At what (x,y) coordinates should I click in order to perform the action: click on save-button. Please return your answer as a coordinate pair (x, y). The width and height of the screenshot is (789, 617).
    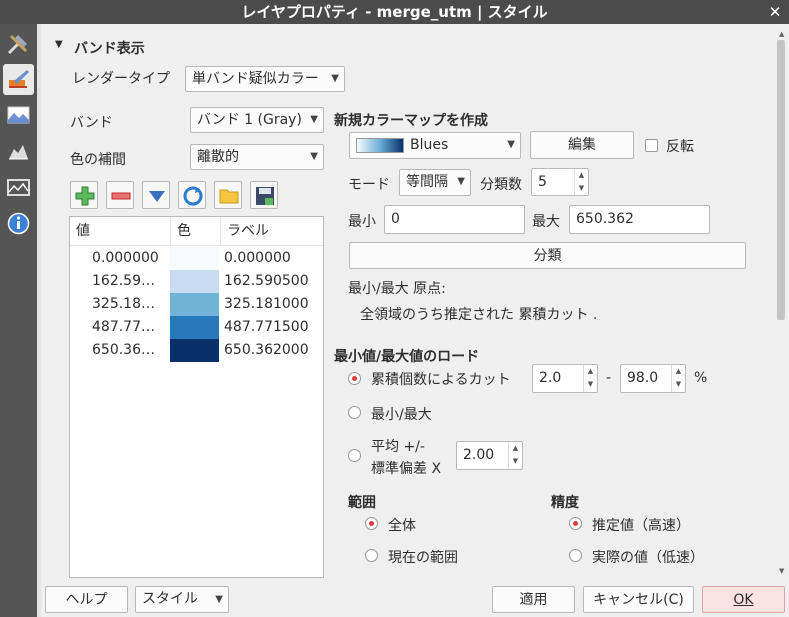
    Looking at the image, I should click on (264, 195).